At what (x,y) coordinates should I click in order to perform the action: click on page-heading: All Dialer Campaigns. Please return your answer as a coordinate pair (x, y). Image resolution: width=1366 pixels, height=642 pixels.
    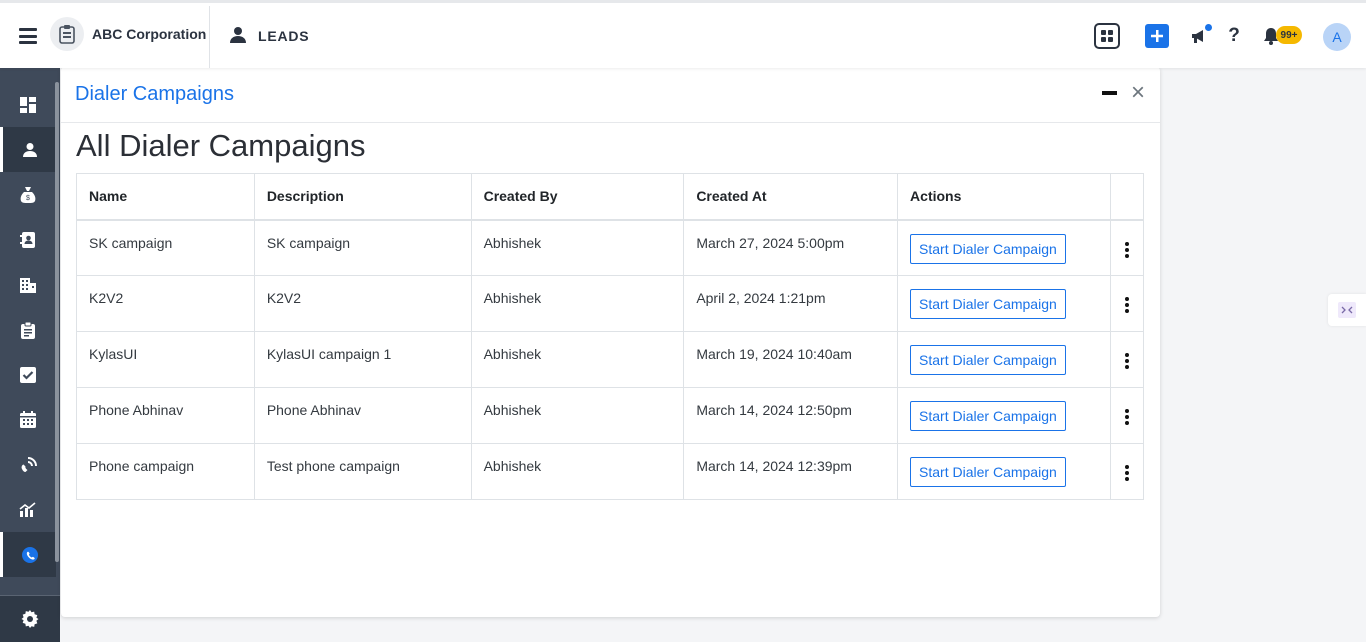
    Looking at the image, I should click on (221, 145).